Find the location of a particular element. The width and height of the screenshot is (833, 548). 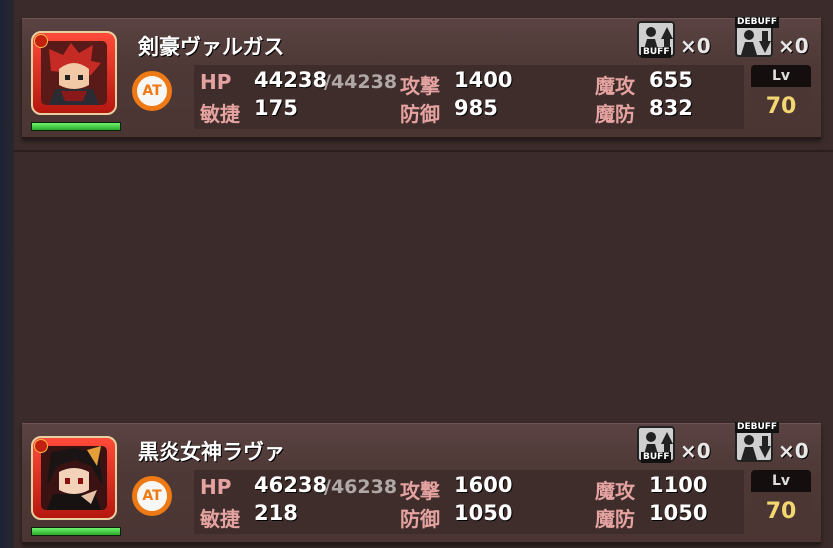

hp-max: /44238 is located at coordinates (361, 82).